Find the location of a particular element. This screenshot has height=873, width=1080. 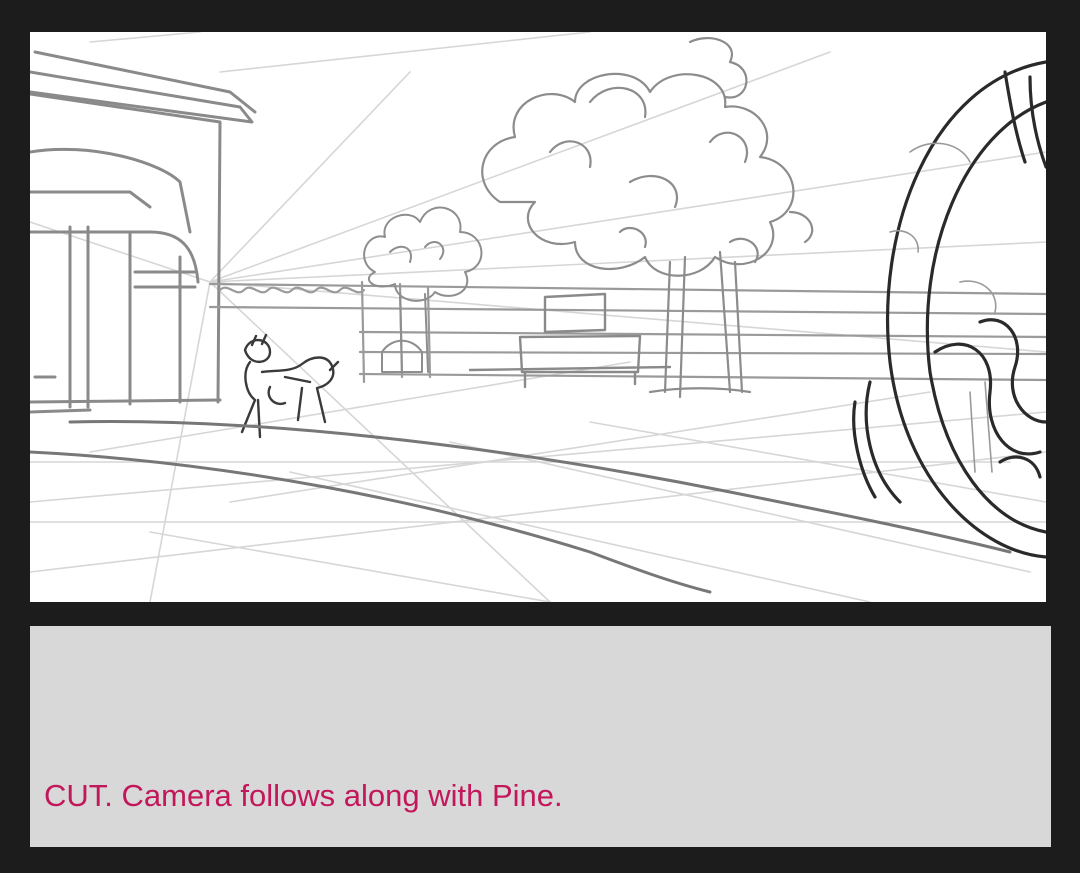

pine-character-sketch is located at coordinates (290, 386).